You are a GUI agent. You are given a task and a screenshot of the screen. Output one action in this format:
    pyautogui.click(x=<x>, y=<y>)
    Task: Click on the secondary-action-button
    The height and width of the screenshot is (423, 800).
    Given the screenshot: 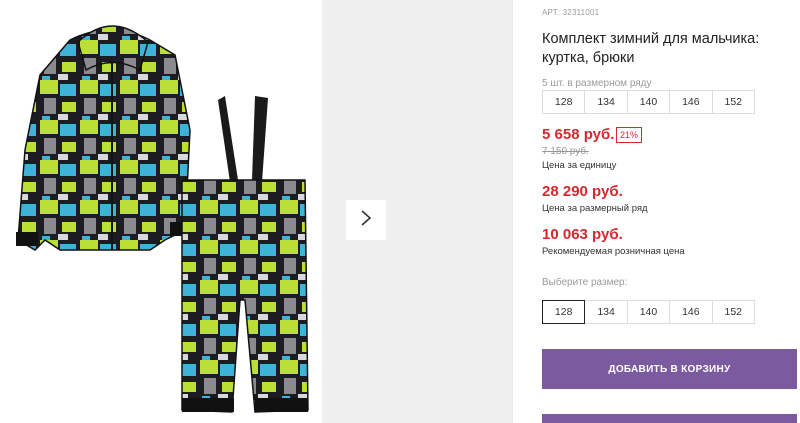 What is the action you would take?
    pyautogui.click(x=669, y=418)
    